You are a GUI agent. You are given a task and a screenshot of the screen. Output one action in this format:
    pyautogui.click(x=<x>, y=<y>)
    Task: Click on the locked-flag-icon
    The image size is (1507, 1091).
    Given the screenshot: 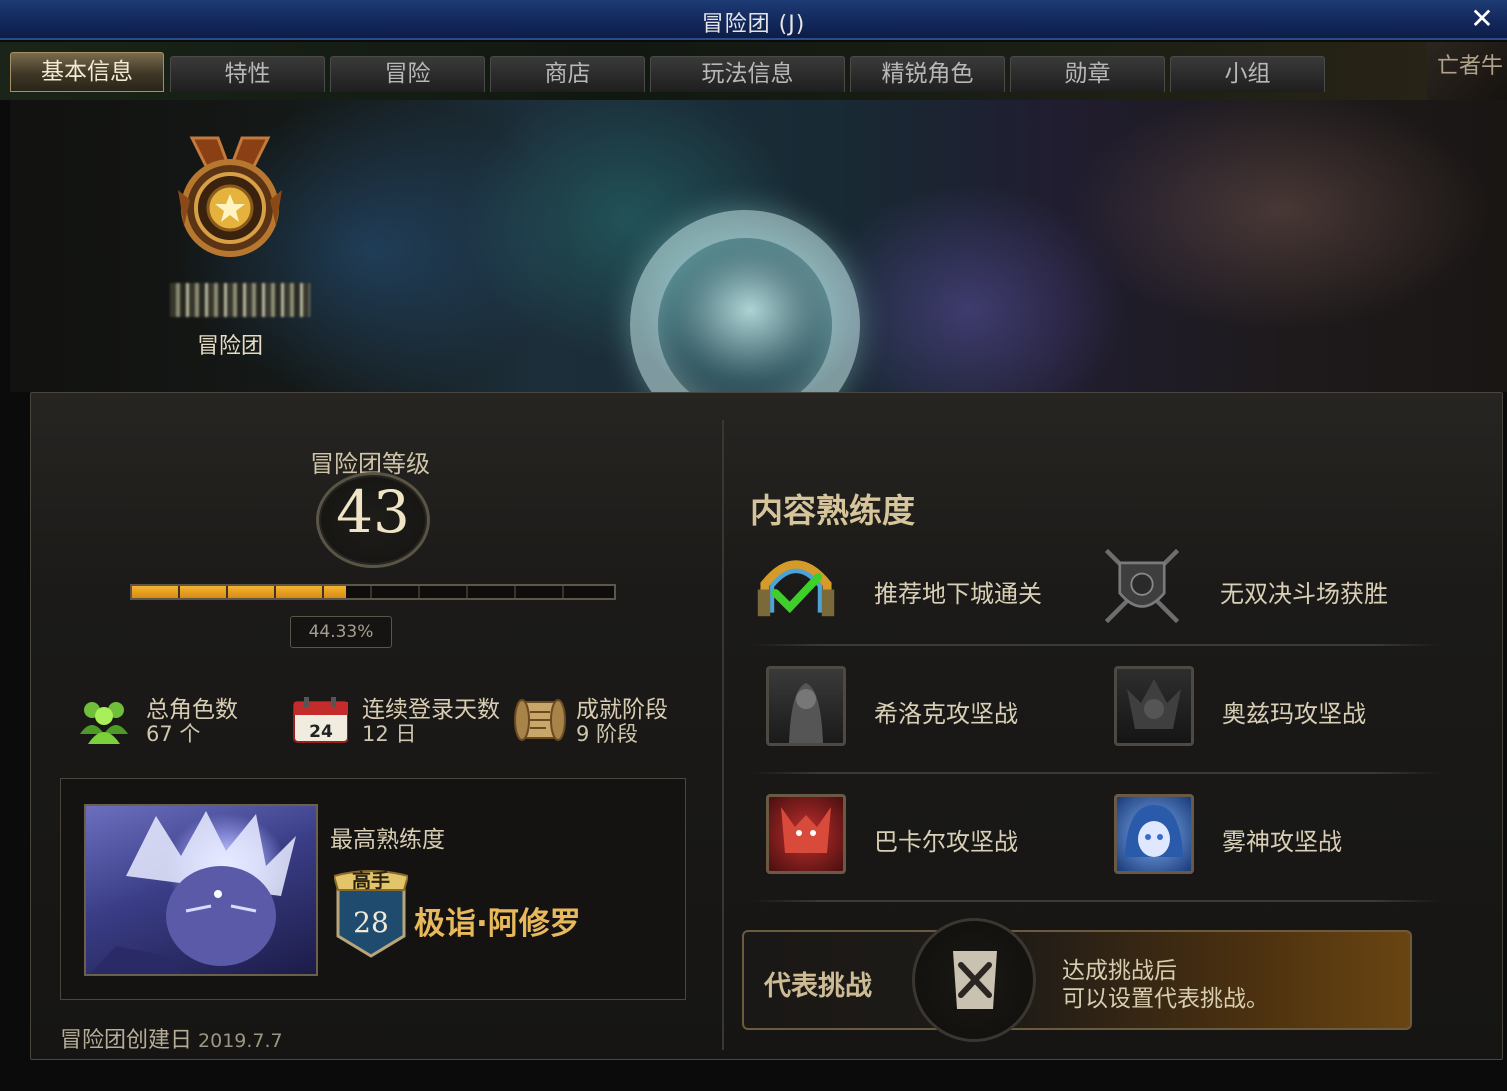 What is the action you would take?
    pyautogui.click(x=975, y=980)
    